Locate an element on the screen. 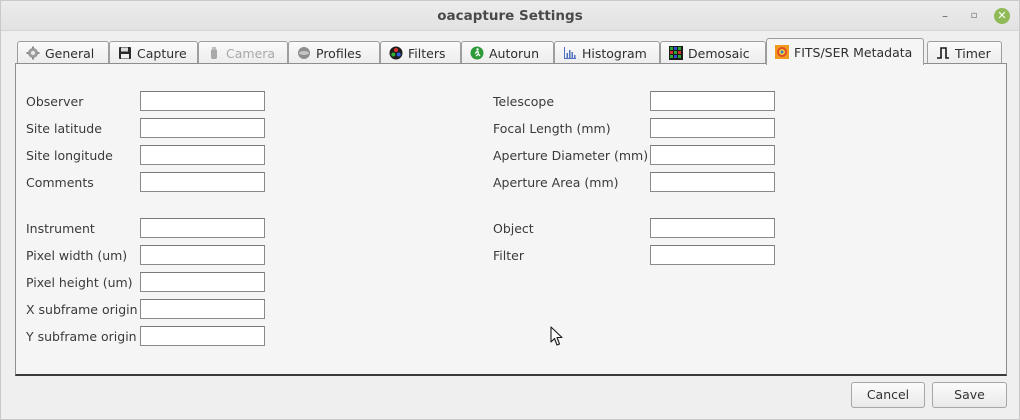  histogram-icon is located at coordinates (570, 53).